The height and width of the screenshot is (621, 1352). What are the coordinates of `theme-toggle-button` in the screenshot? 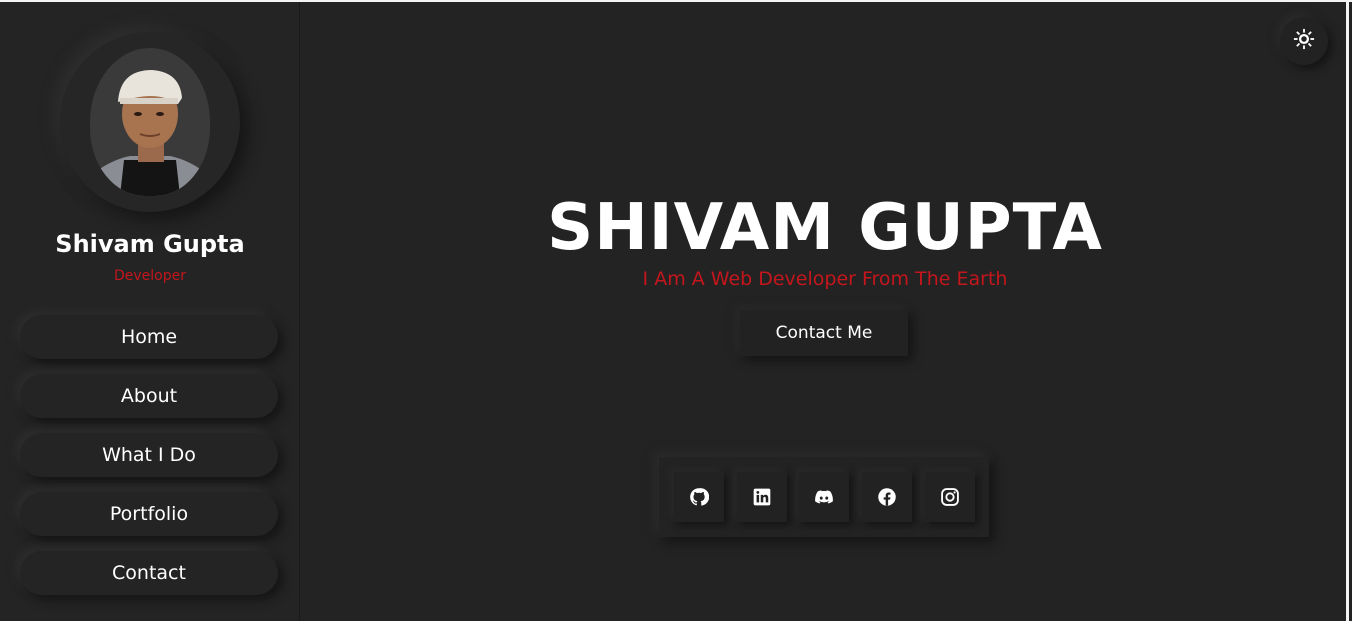 It's located at (1304, 41).